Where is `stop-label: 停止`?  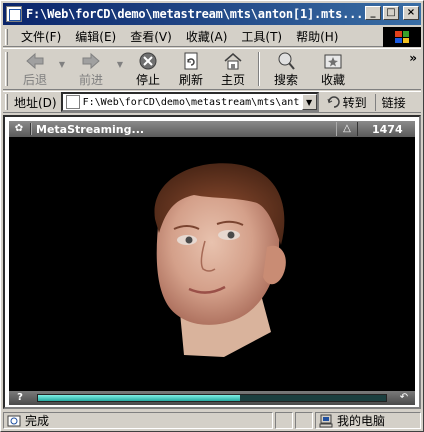
stop-label: 停止 is located at coordinates (147, 79).